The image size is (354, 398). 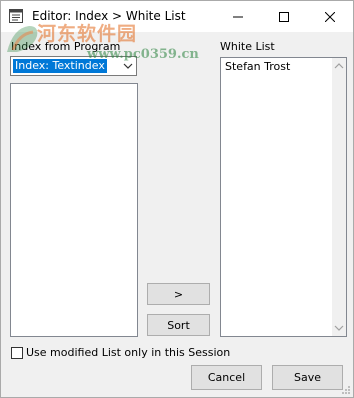 I want to click on minimize-button, so click(x=238, y=16).